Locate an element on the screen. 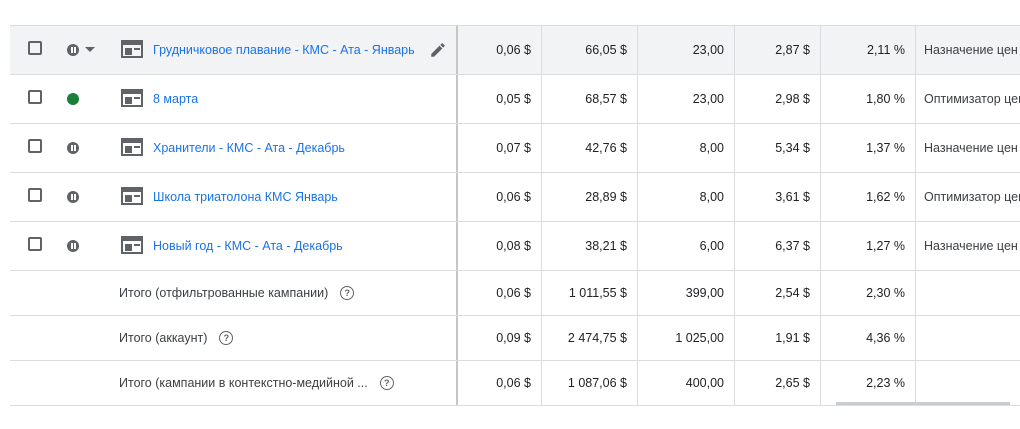 The width and height of the screenshot is (1020, 429). metric-cell: 1 025,00 is located at coordinates (685, 338).